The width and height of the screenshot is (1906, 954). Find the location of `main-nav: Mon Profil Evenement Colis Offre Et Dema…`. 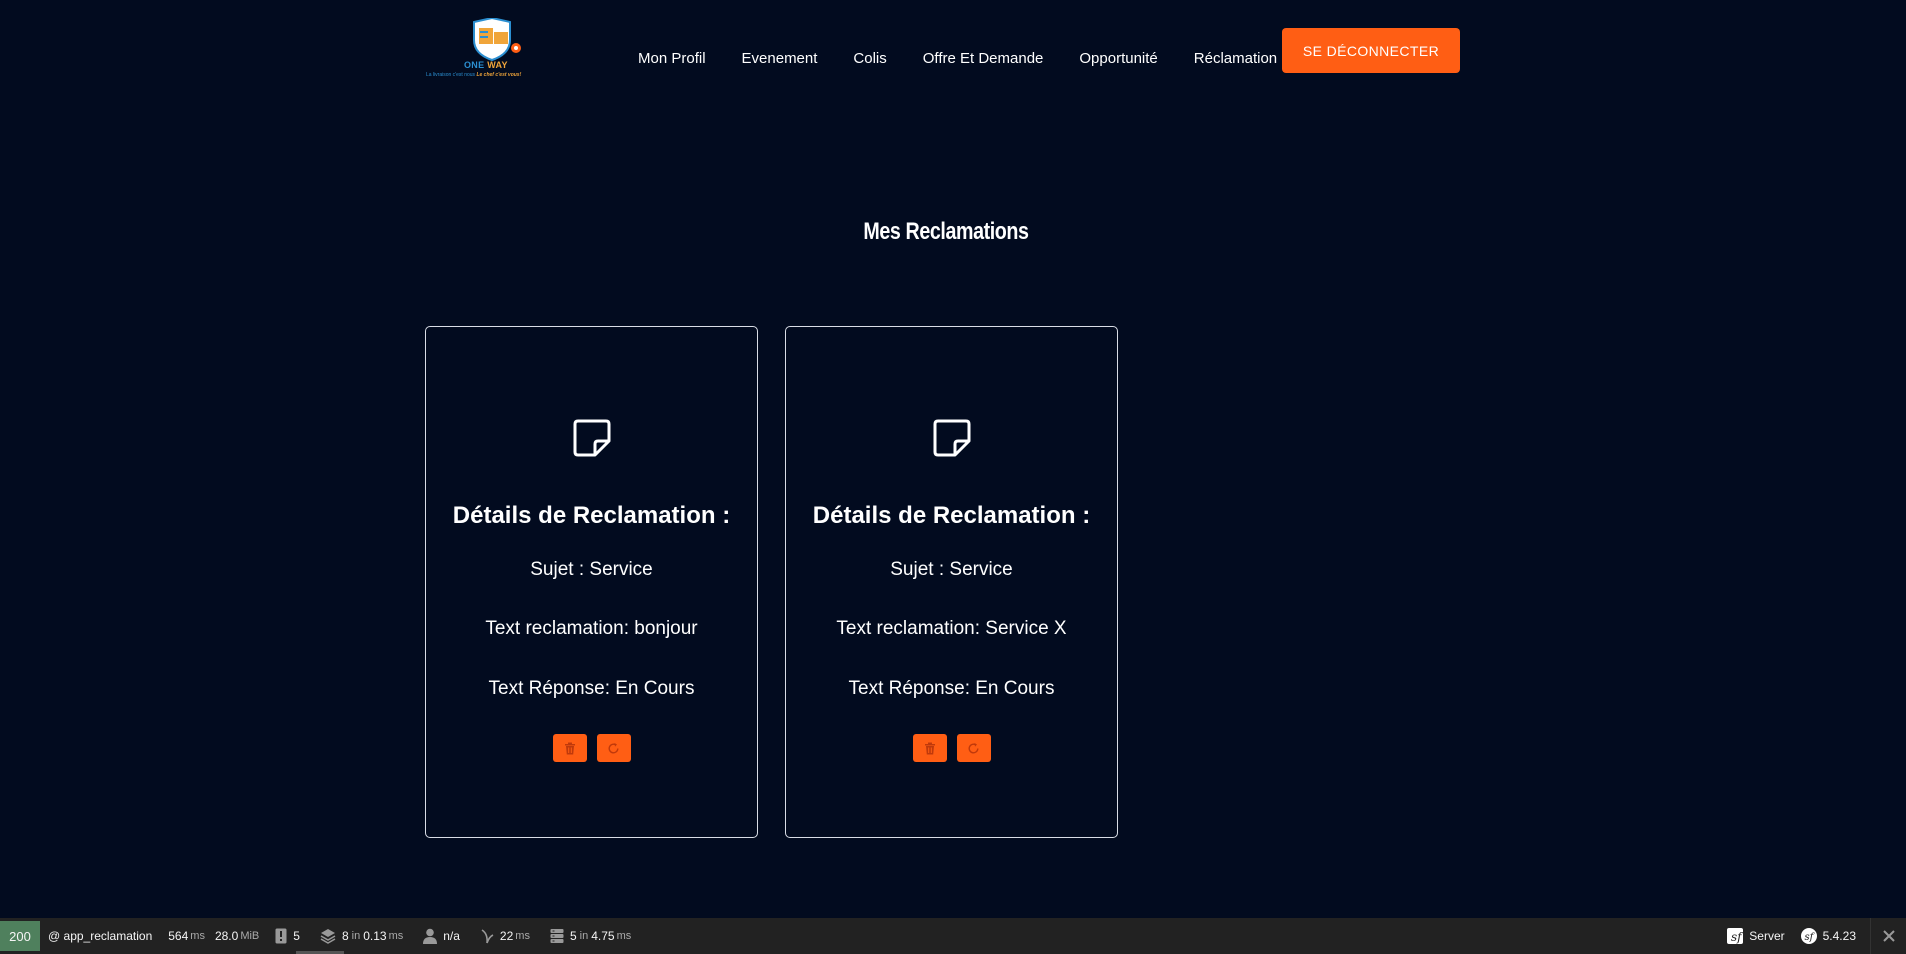

main-nav: Mon Profil Evenement Colis Offre Et Dema… is located at coordinates (957, 58).